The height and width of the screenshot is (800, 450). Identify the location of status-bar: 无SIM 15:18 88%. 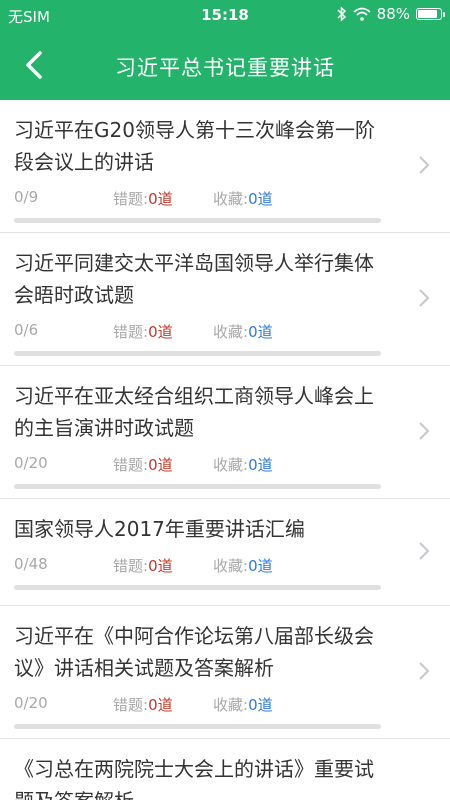
(225, 15).